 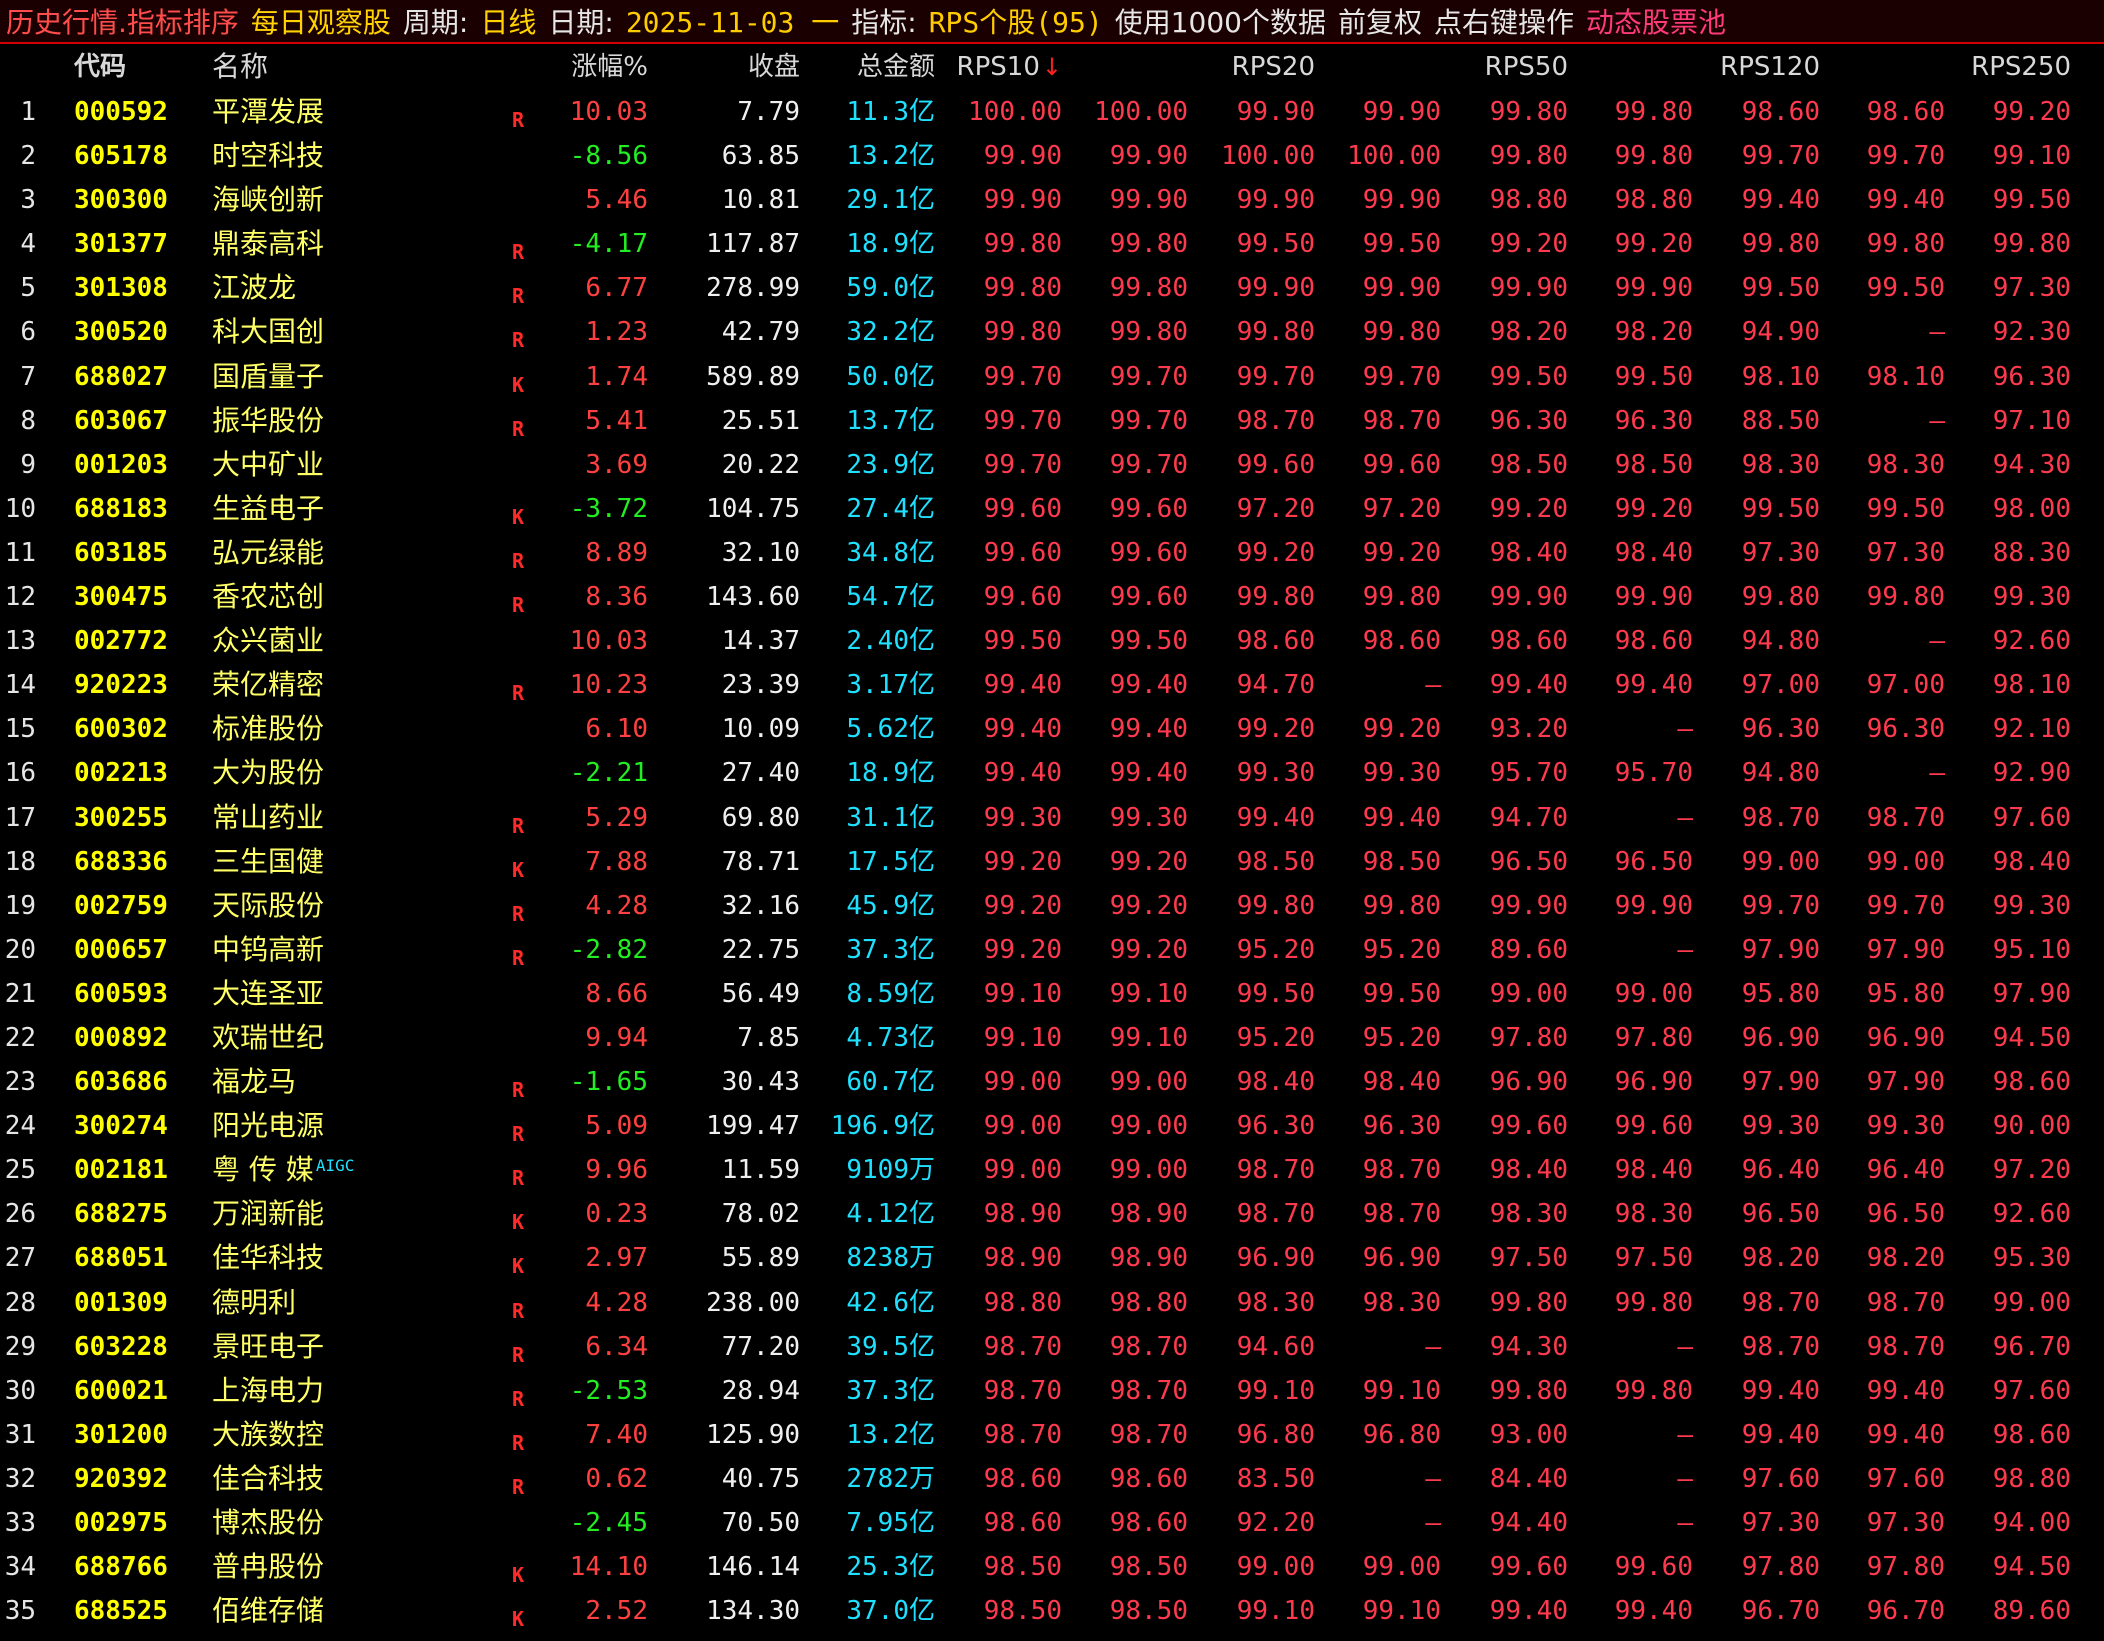 What do you see at coordinates (1905, 288) in the screenshot?
I see `rps-value: 99.50` at bounding box center [1905, 288].